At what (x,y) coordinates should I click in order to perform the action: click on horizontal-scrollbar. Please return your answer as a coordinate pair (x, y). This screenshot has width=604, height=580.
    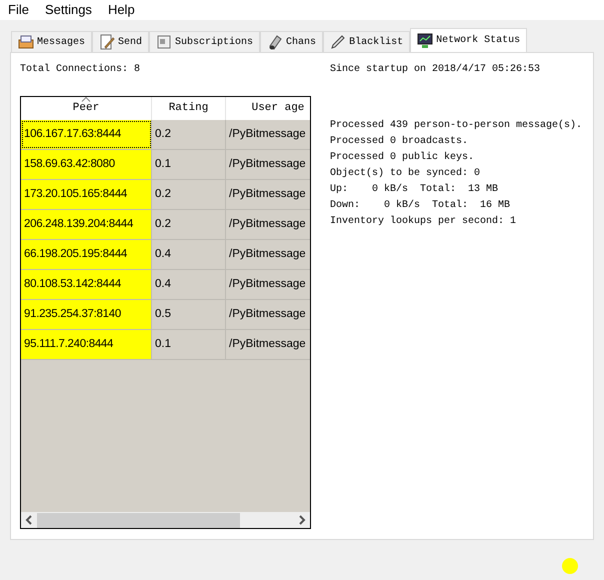
    Looking at the image, I should click on (165, 520).